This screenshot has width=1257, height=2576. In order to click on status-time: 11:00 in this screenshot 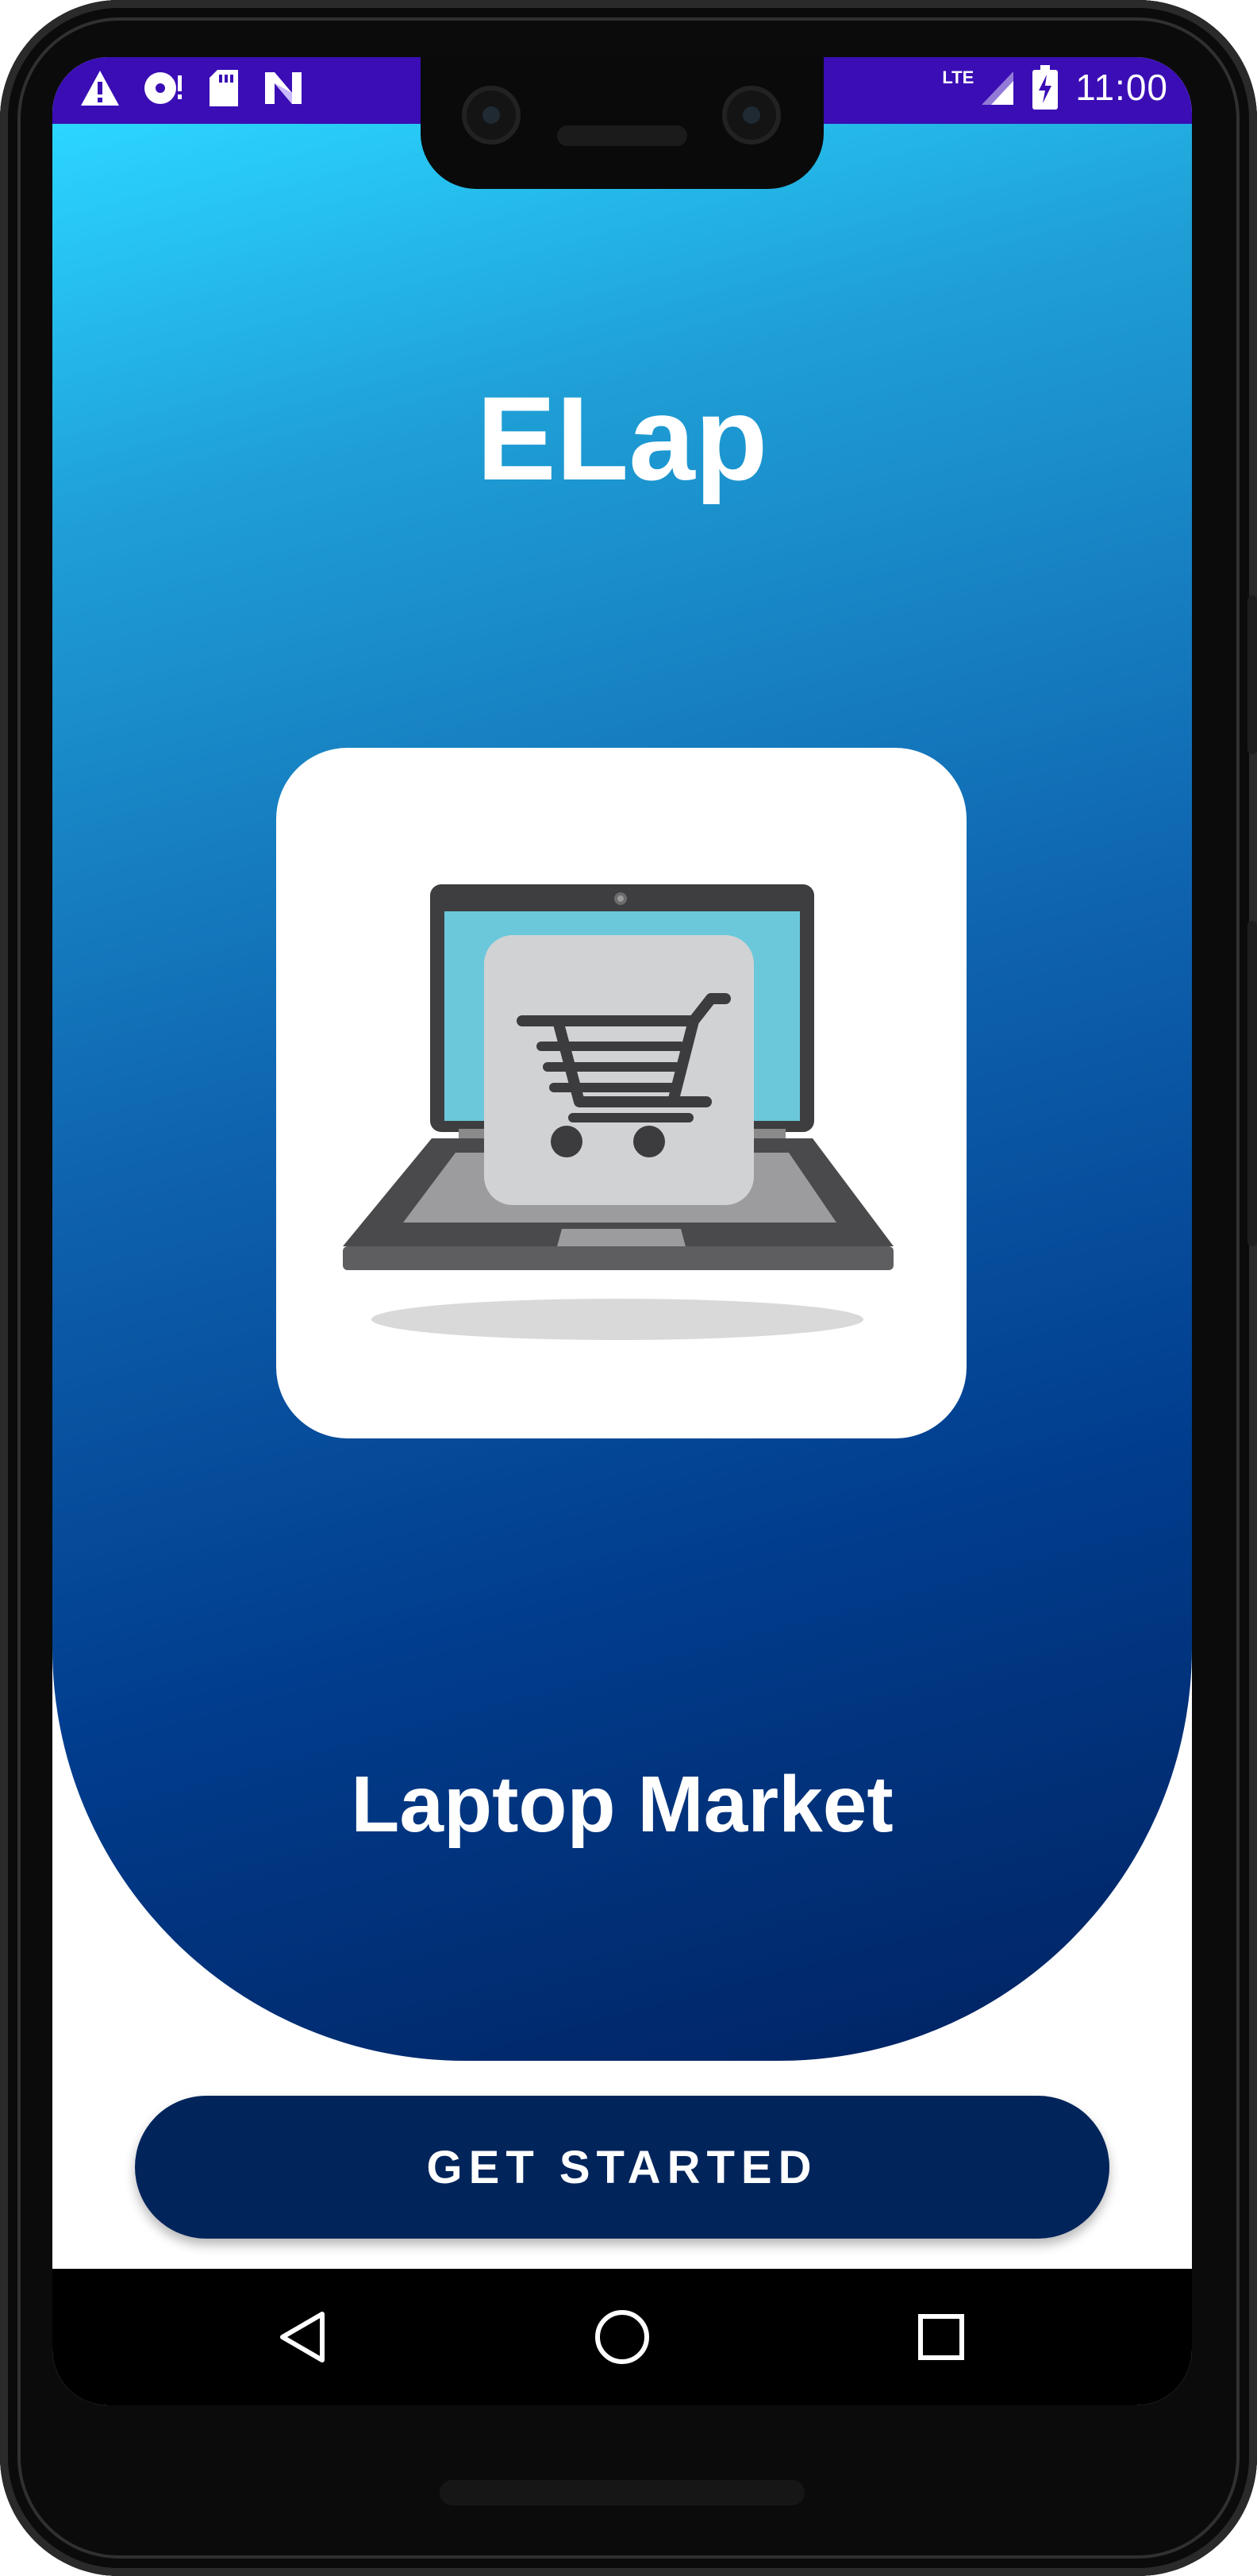, I will do `click(1121, 87)`.